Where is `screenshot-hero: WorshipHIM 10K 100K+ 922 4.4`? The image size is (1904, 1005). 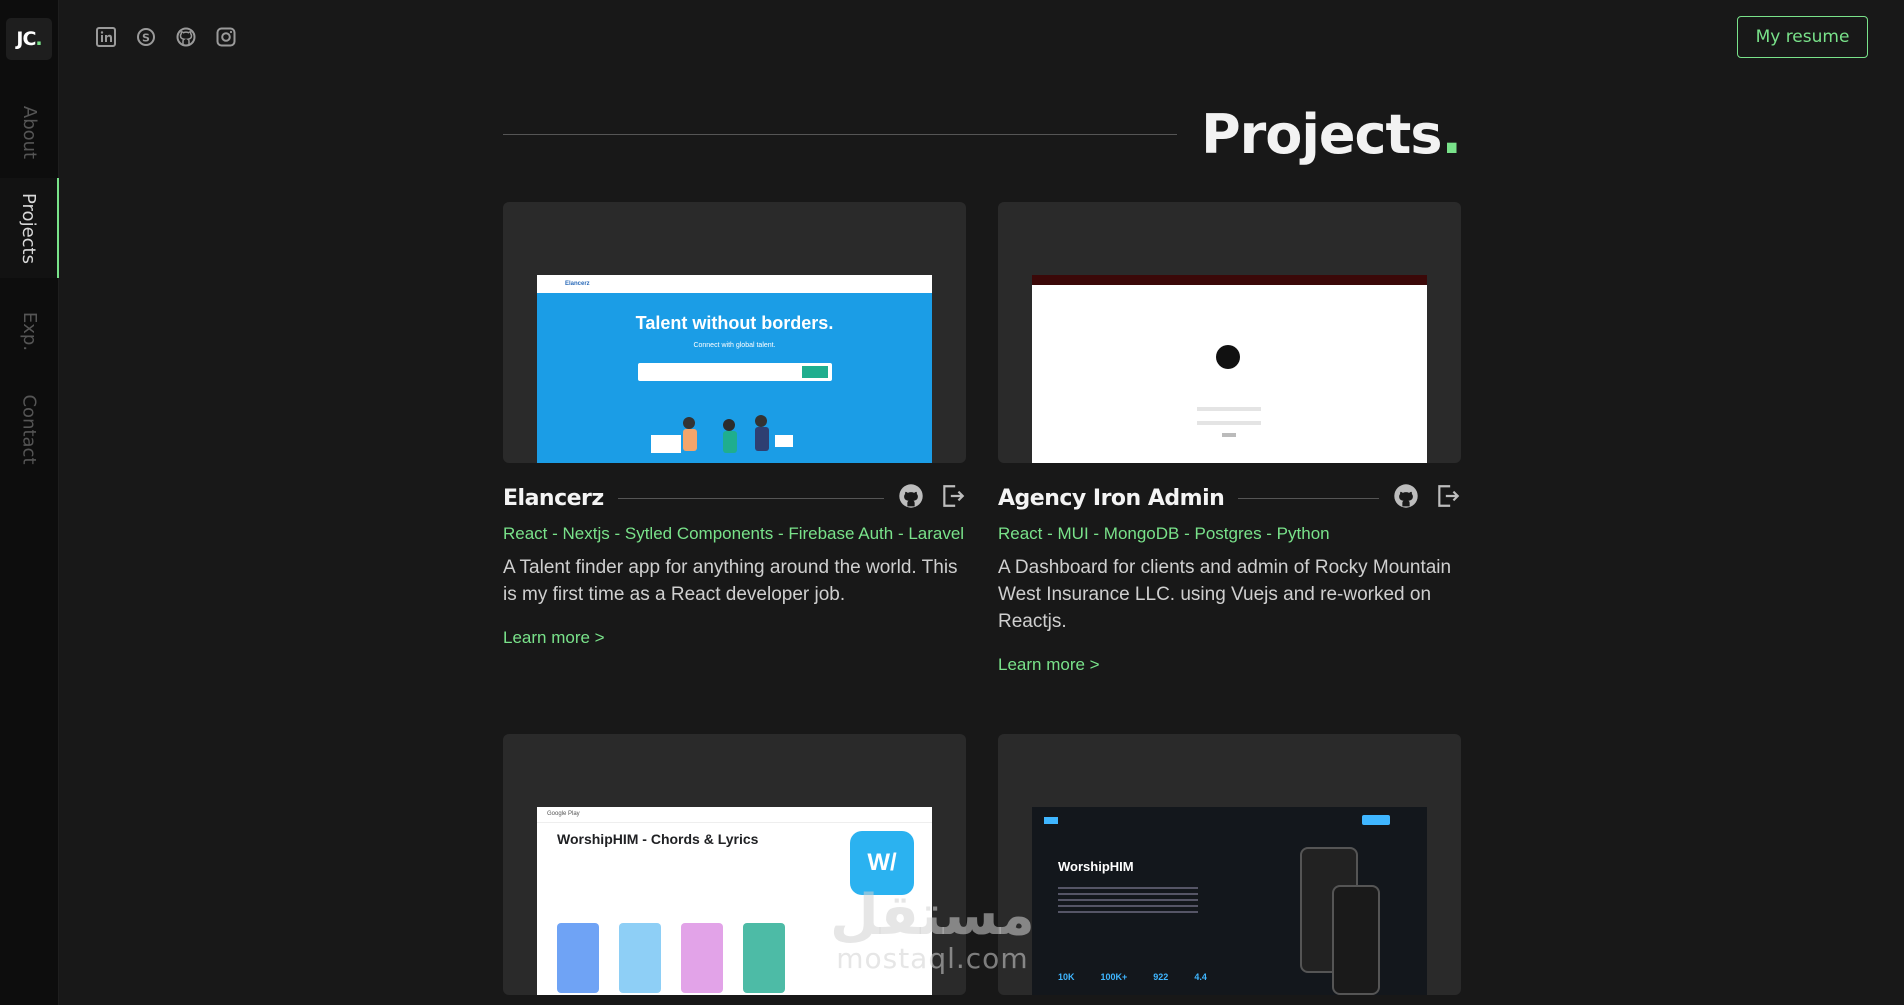 screenshot-hero: WorshipHIM 10K 100K+ 922 4.4 is located at coordinates (1229, 901).